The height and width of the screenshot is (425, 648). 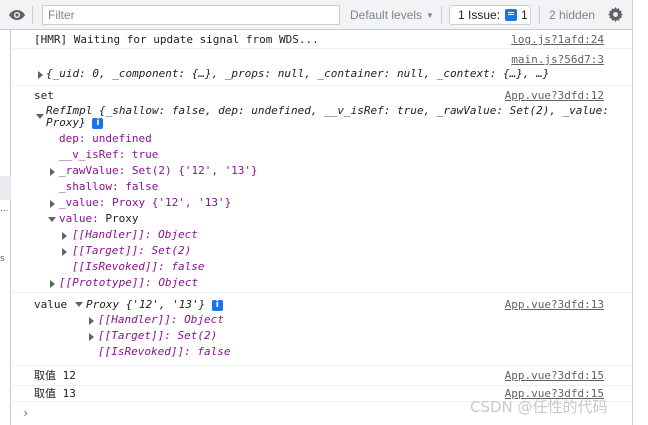 I want to click on source-link: main.js?56d7:3, so click(x=557, y=60).